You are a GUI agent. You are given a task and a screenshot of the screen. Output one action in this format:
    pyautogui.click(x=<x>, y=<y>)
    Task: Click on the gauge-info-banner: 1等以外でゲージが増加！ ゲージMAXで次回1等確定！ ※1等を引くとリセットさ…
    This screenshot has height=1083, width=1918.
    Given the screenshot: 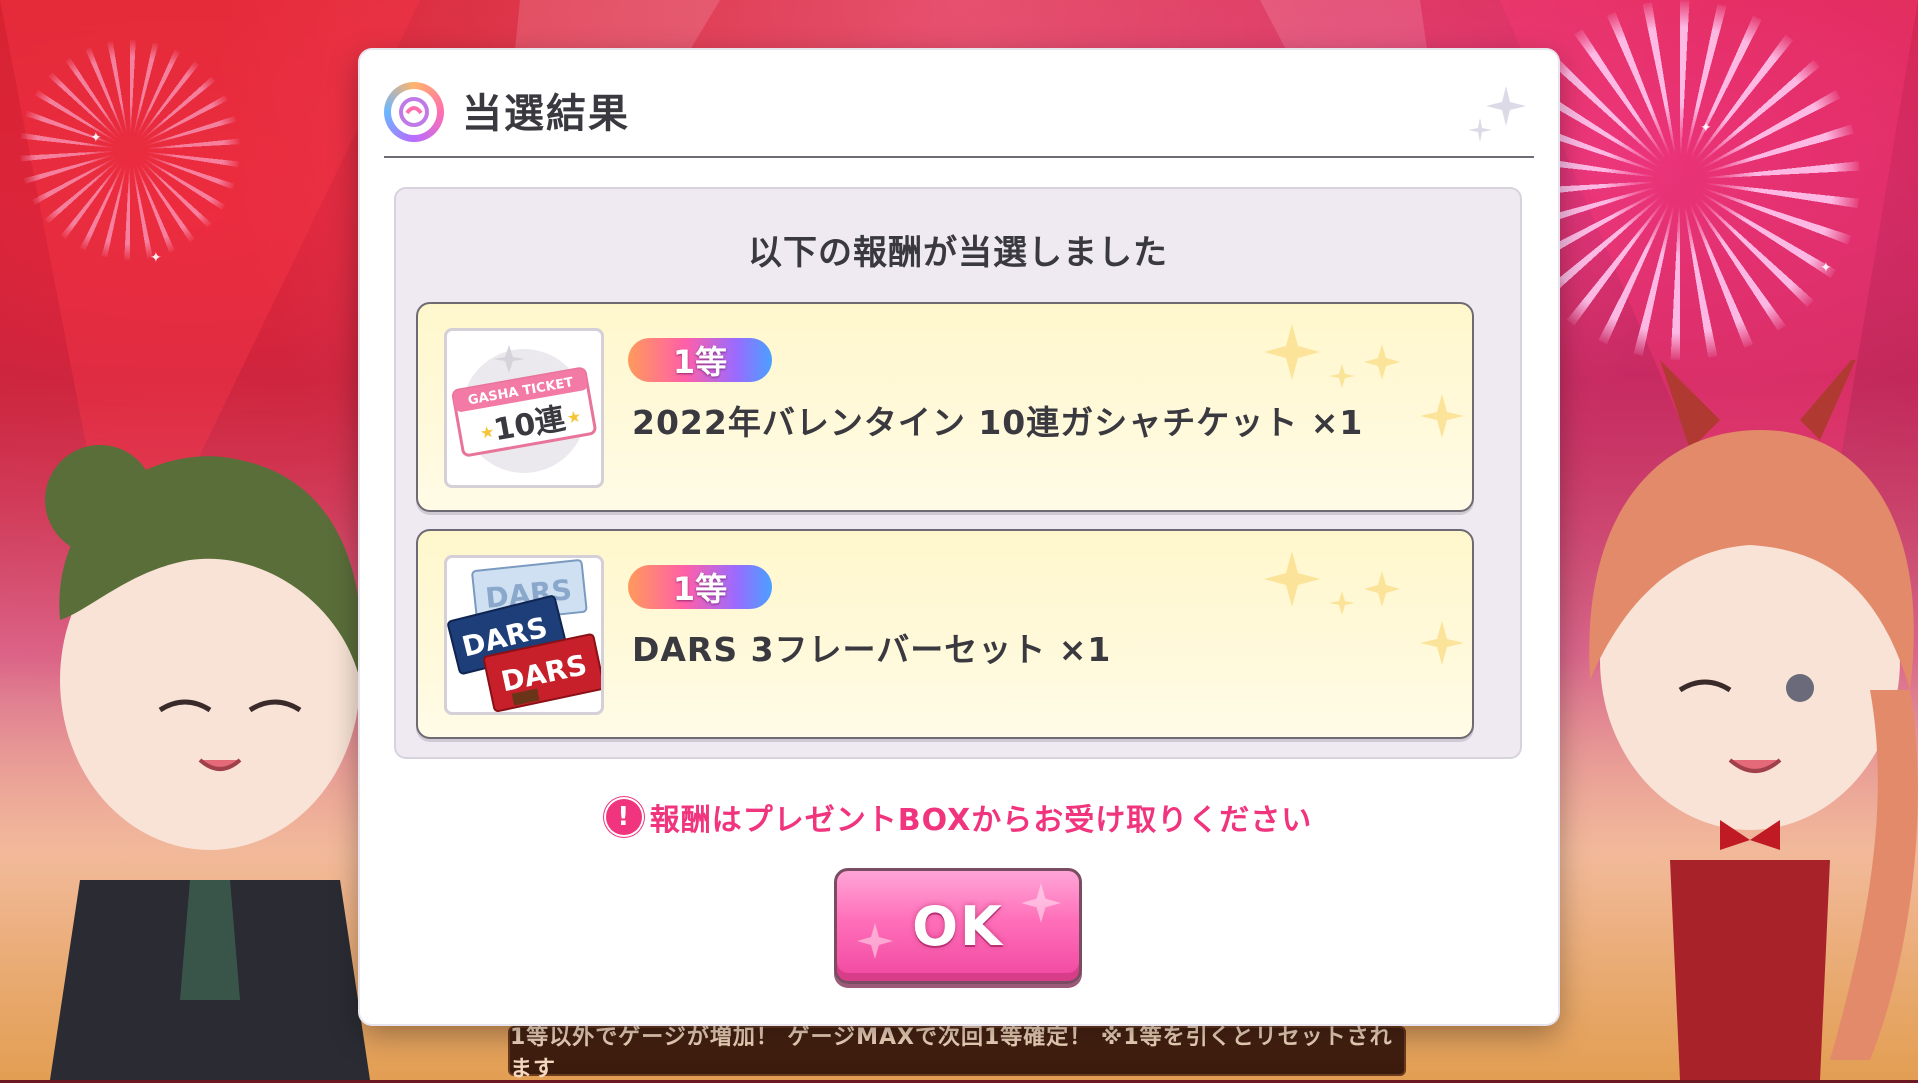 What is the action you would take?
    pyautogui.click(x=957, y=1053)
    